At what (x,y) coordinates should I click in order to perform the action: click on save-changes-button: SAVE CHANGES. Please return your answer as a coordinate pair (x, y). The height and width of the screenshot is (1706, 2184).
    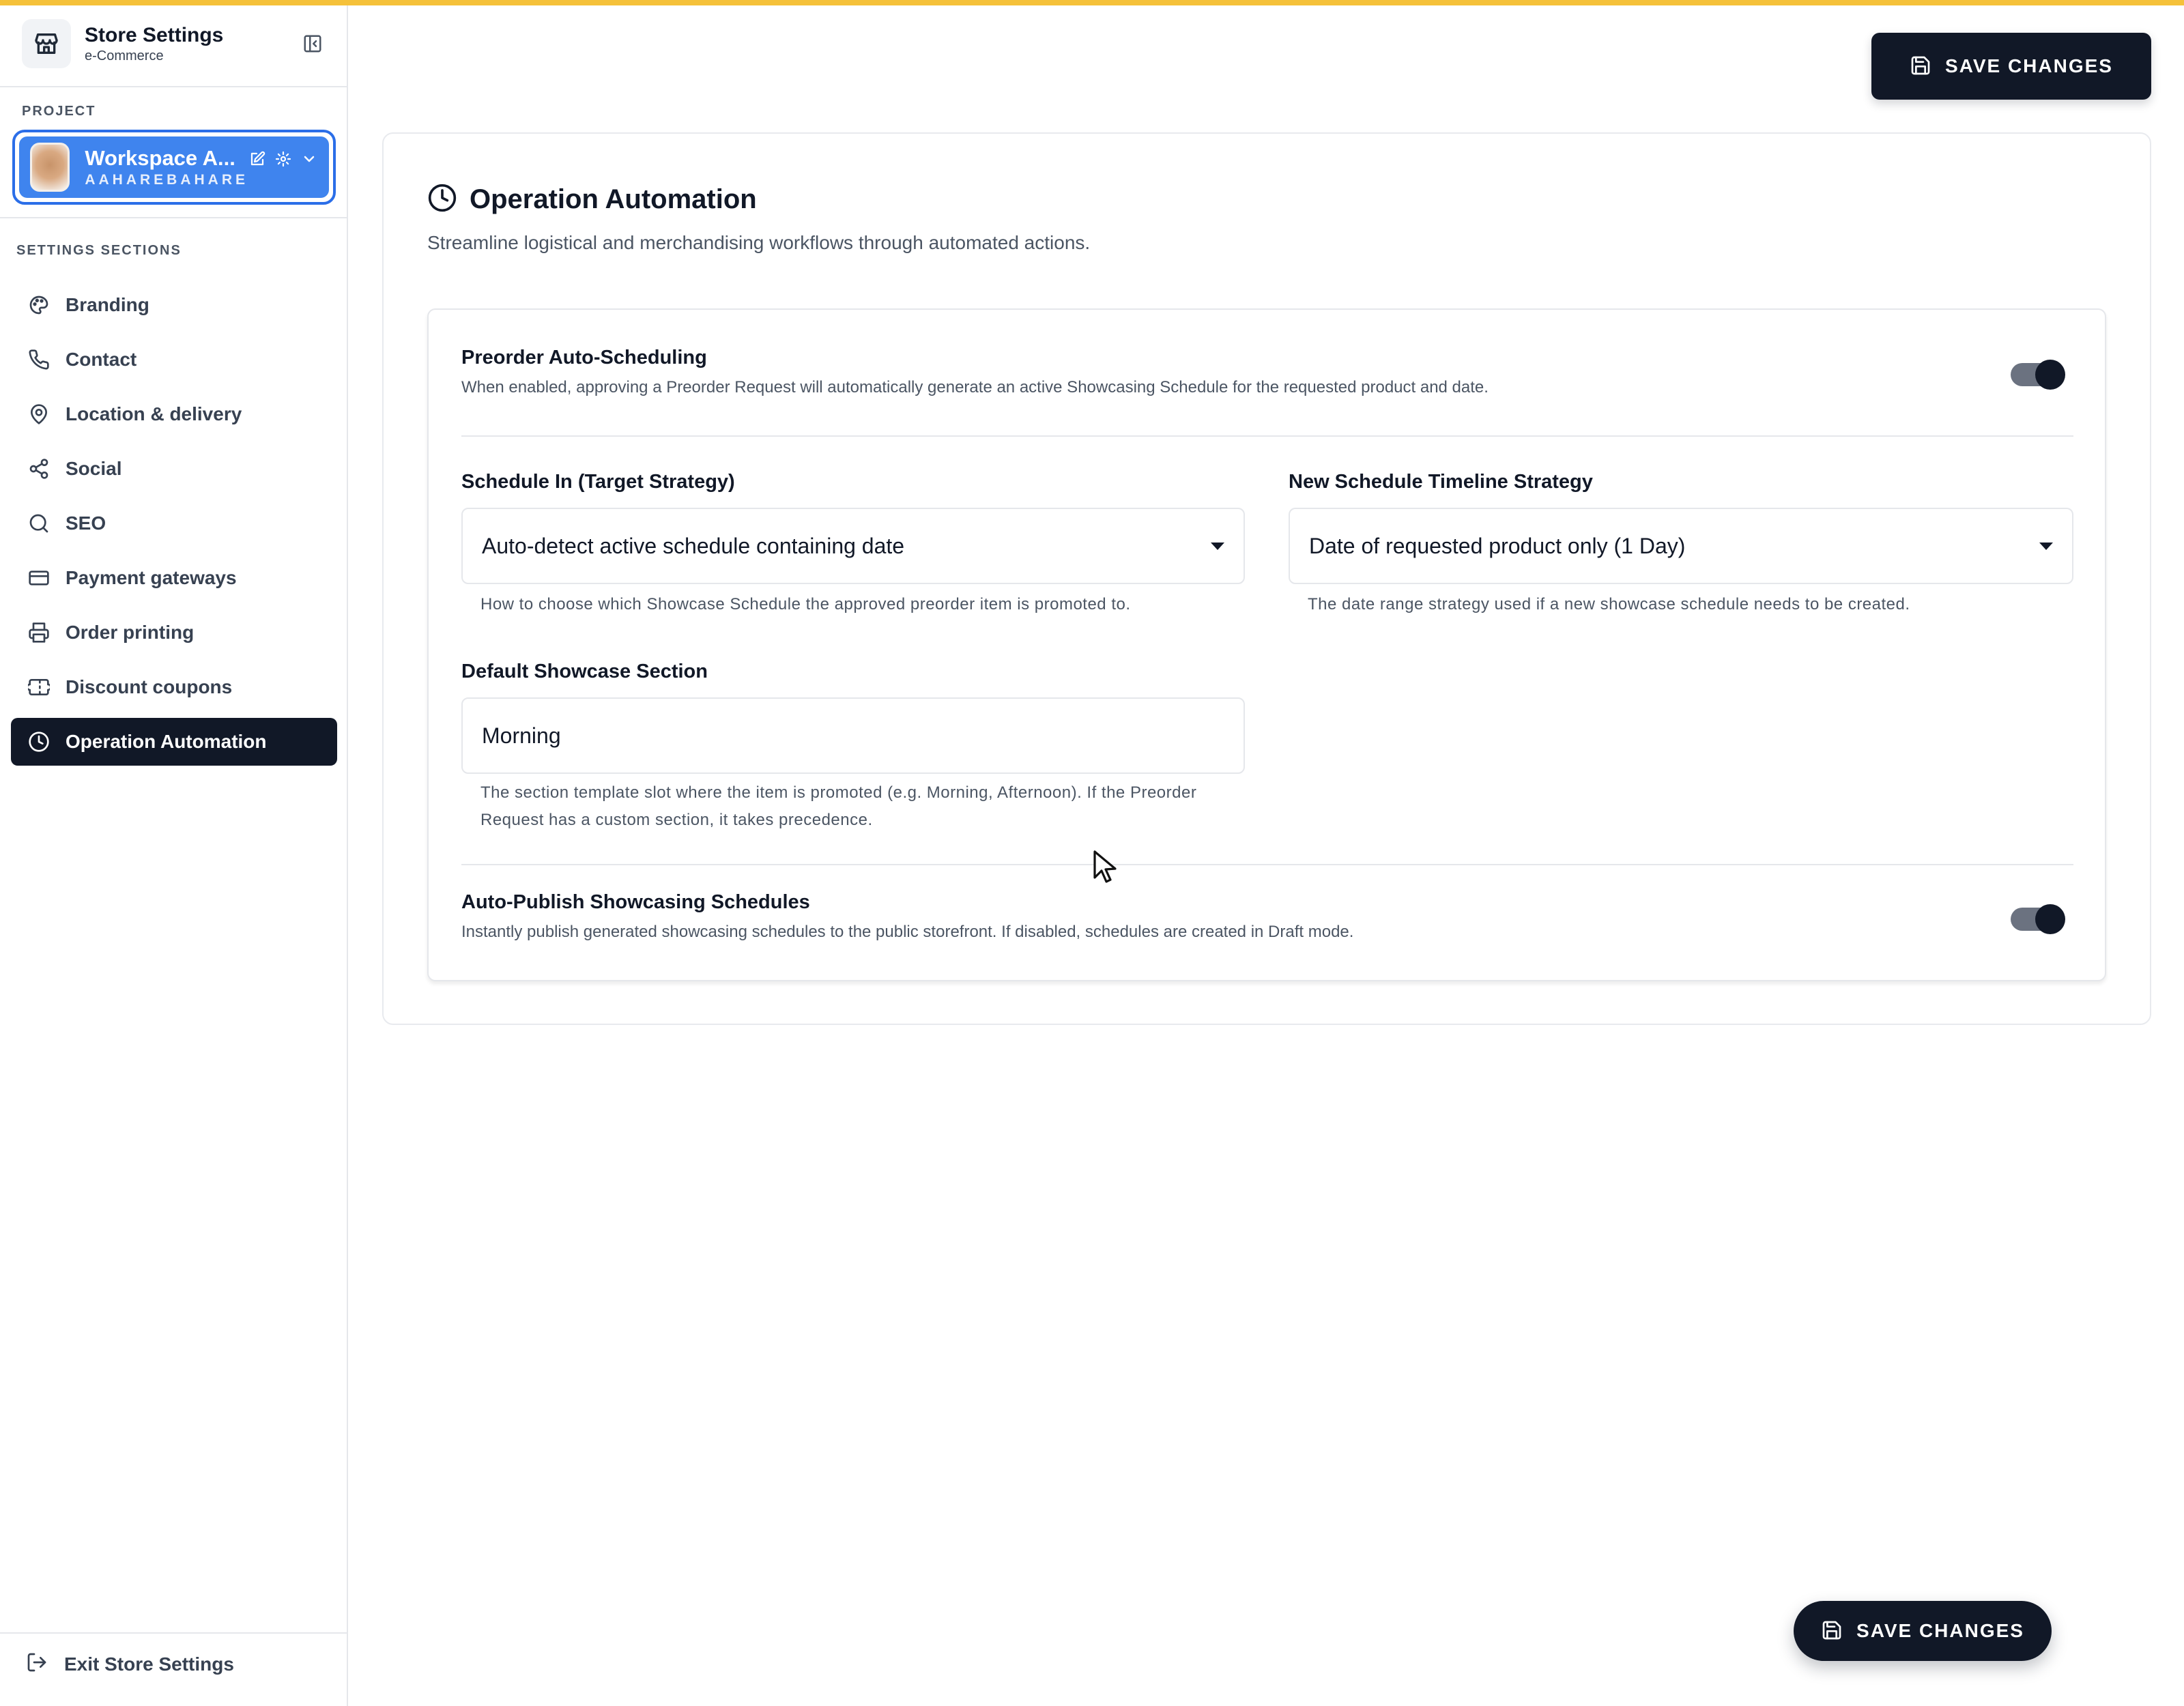
    Looking at the image, I should click on (2011, 66).